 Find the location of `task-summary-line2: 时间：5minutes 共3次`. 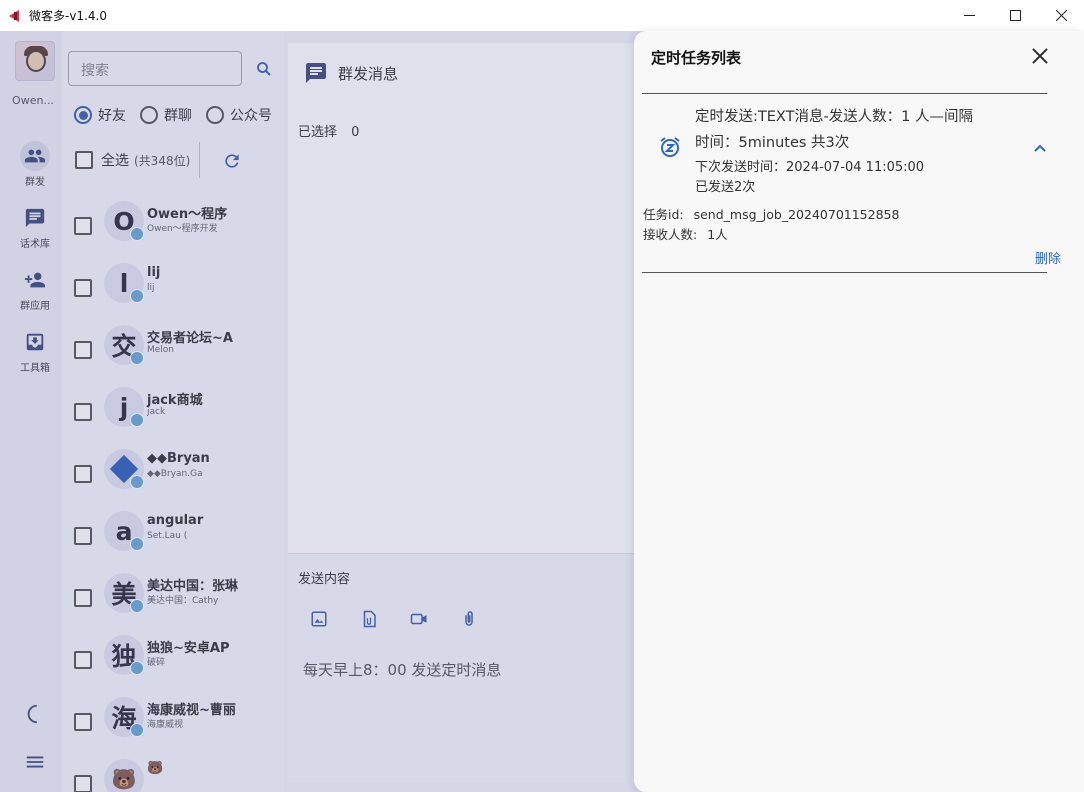

task-summary-line2: 时间：5minutes 共3次 is located at coordinates (772, 143).